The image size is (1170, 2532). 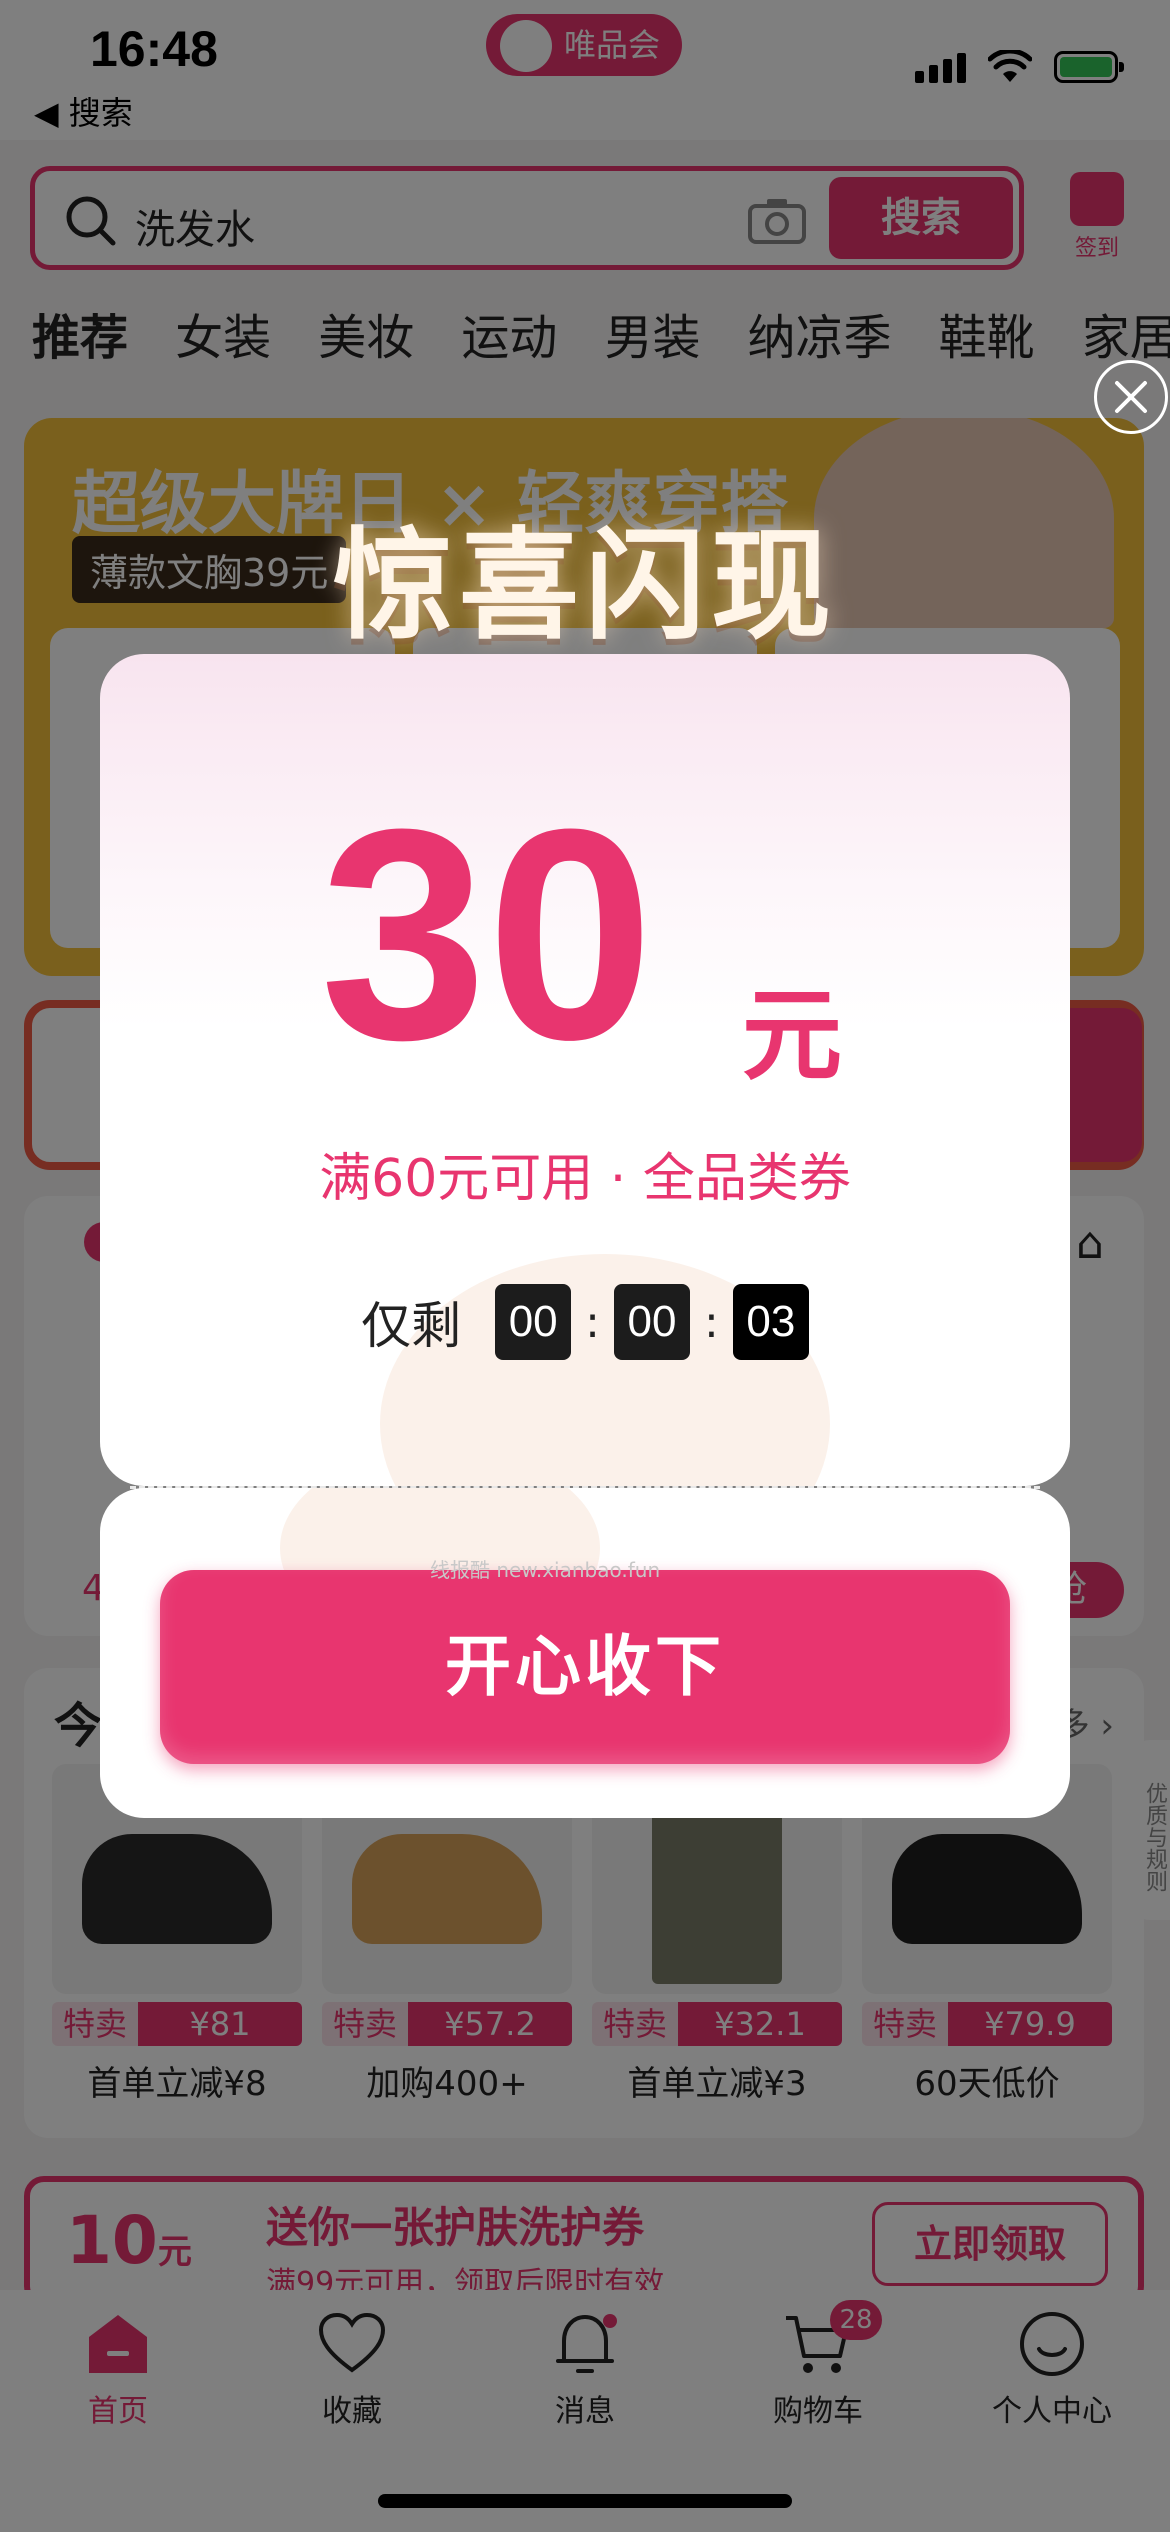 What do you see at coordinates (545, 1570) in the screenshot?
I see `watermark: 线报酷 new.xianbao.fun` at bounding box center [545, 1570].